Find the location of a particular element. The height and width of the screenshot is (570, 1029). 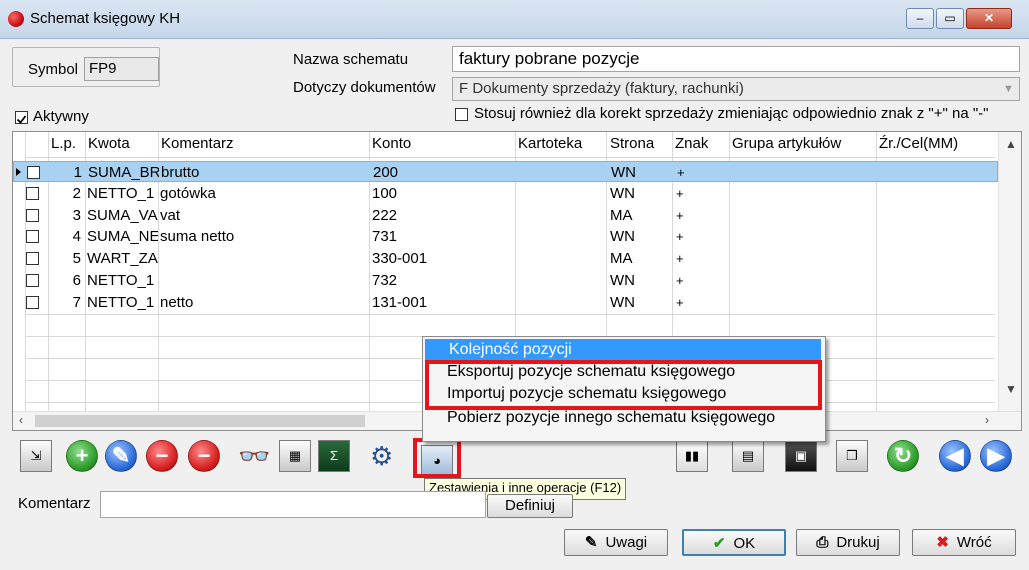

comment-input is located at coordinates (293, 504).